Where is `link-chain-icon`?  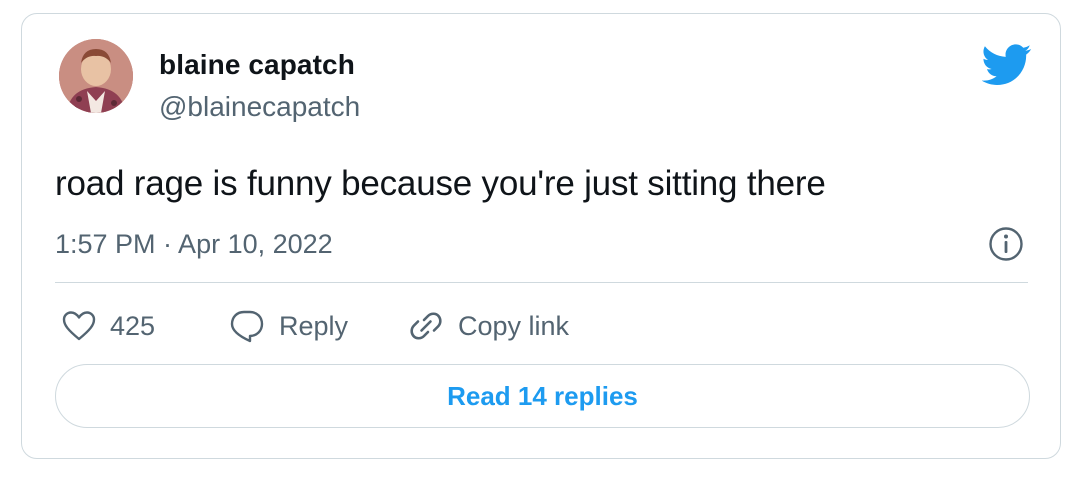
link-chain-icon is located at coordinates (426, 326).